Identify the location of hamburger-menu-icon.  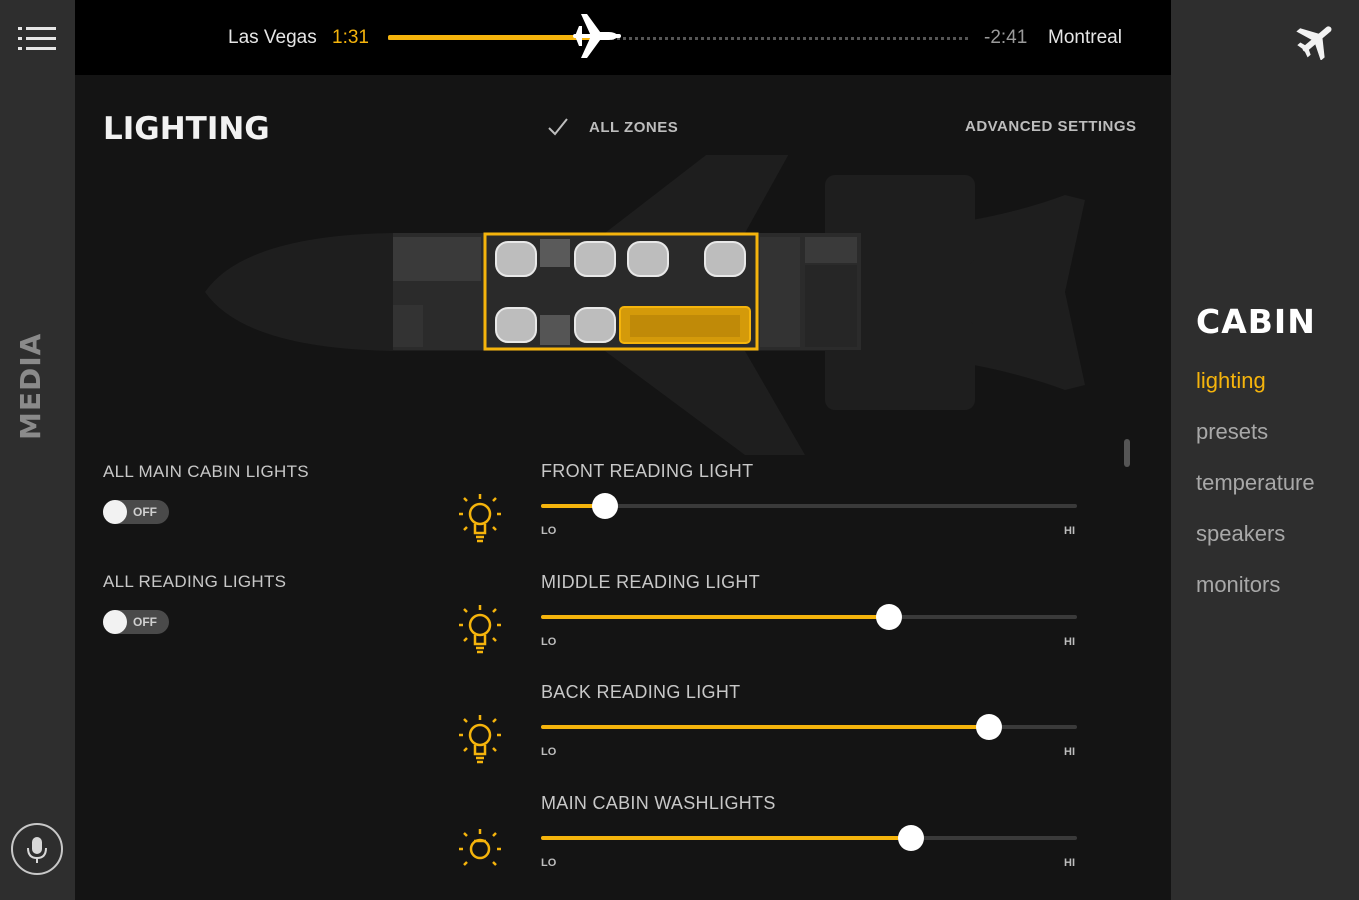
(38, 39).